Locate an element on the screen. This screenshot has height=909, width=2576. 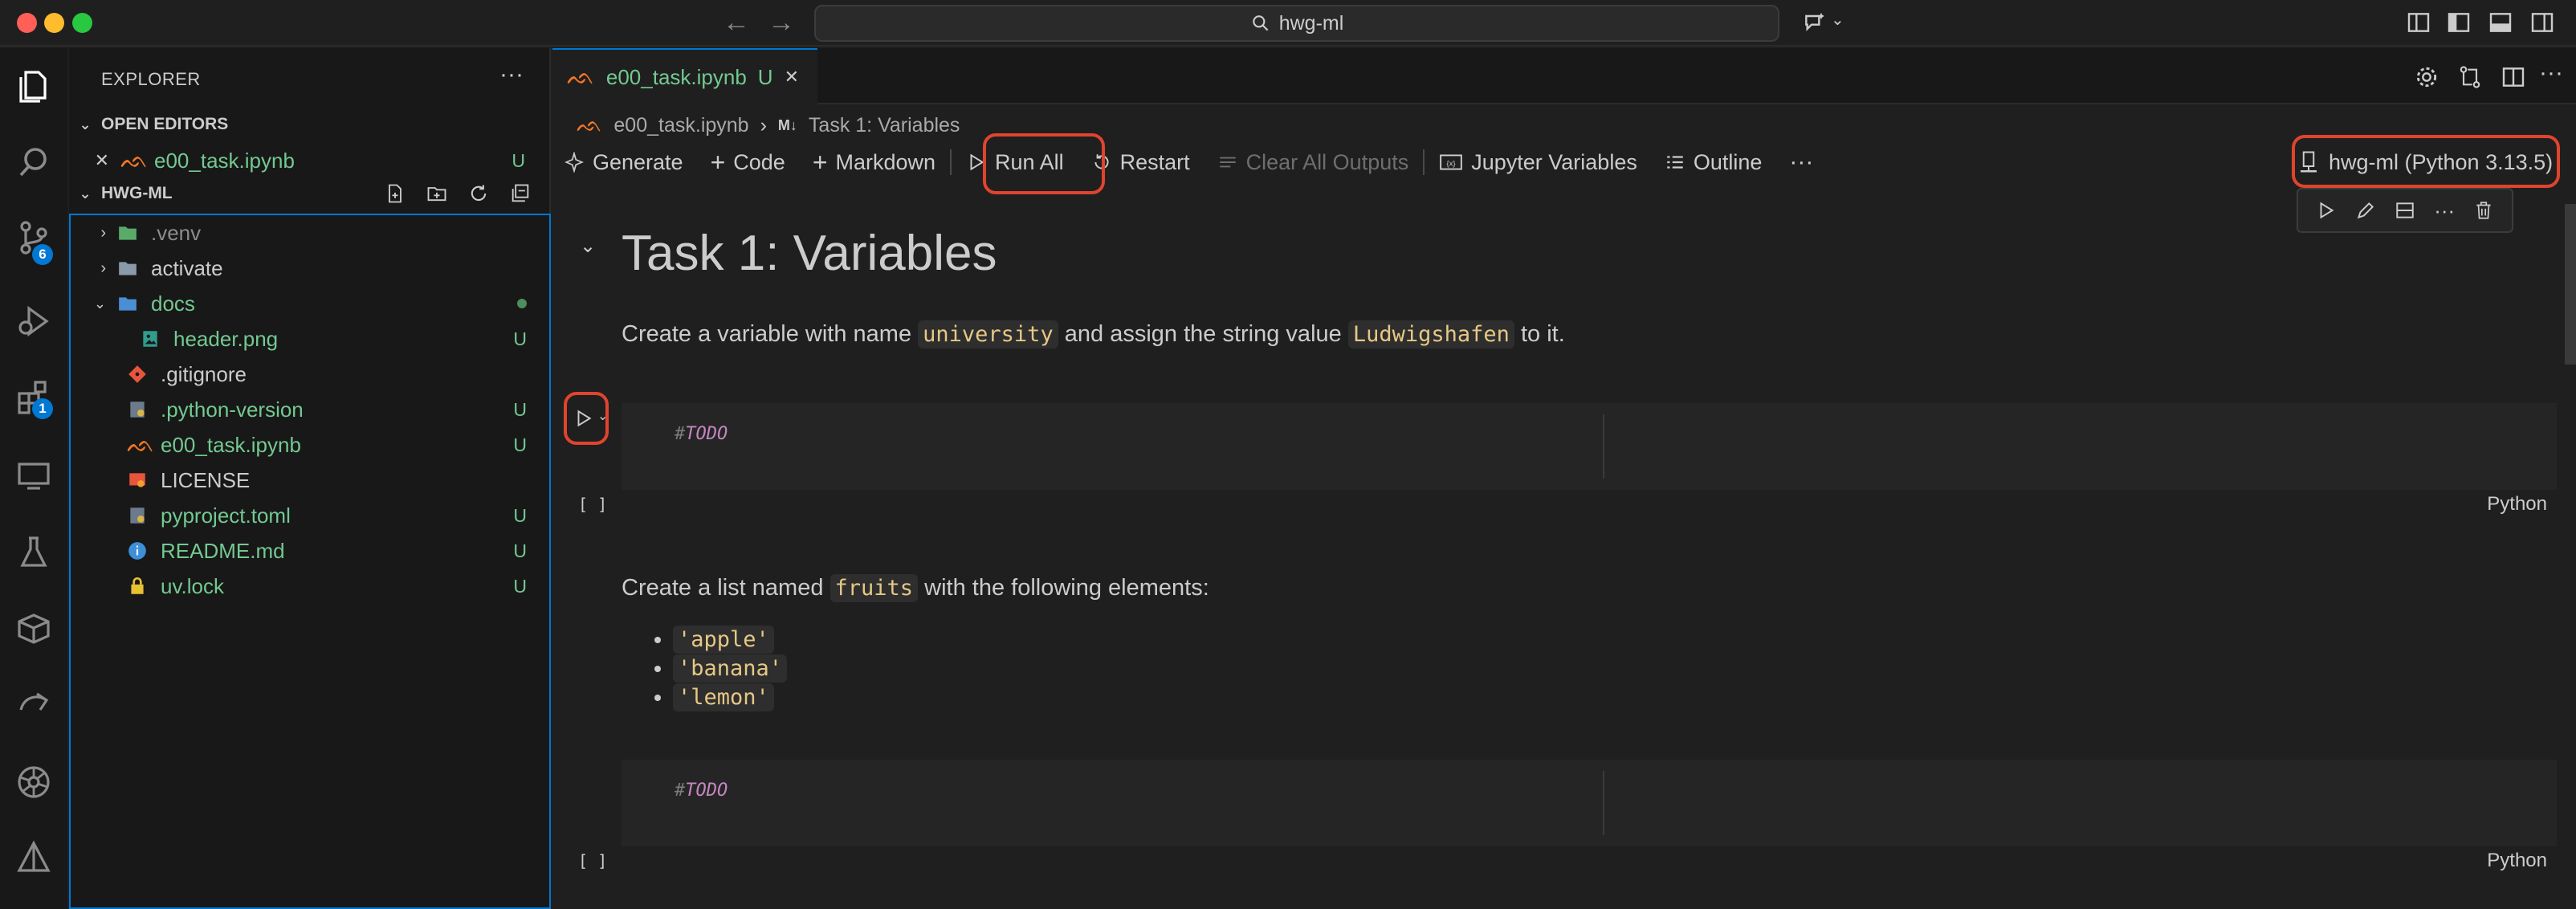
new-folder-icon is located at coordinates (437, 194).